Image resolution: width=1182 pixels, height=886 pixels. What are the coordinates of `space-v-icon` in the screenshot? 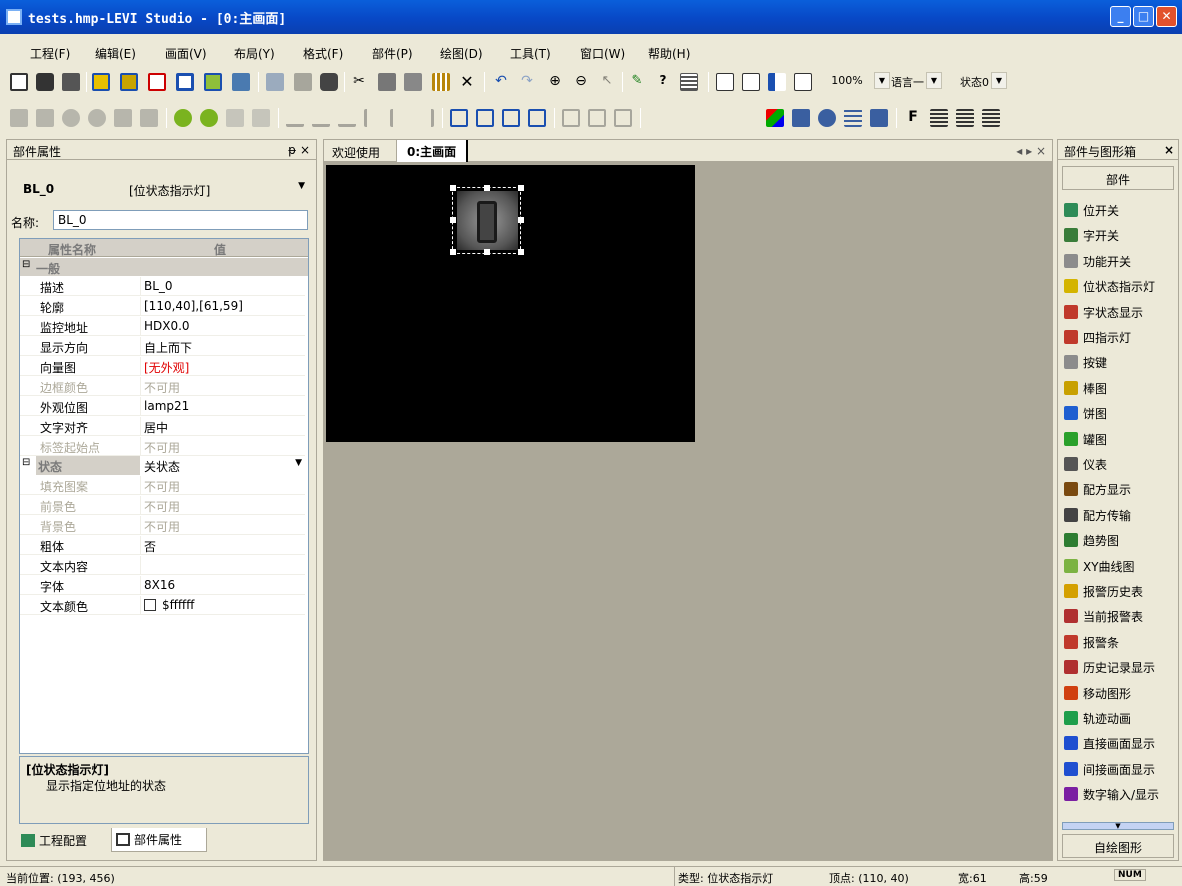 It's located at (485, 118).